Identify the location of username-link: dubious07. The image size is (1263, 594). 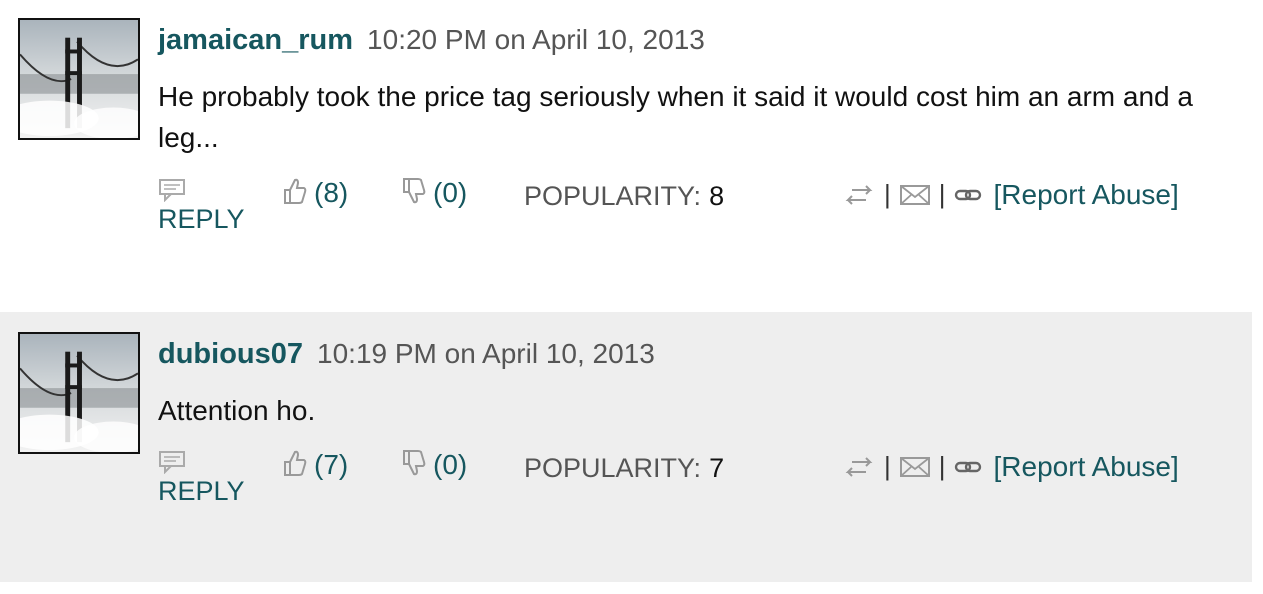
(230, 354).